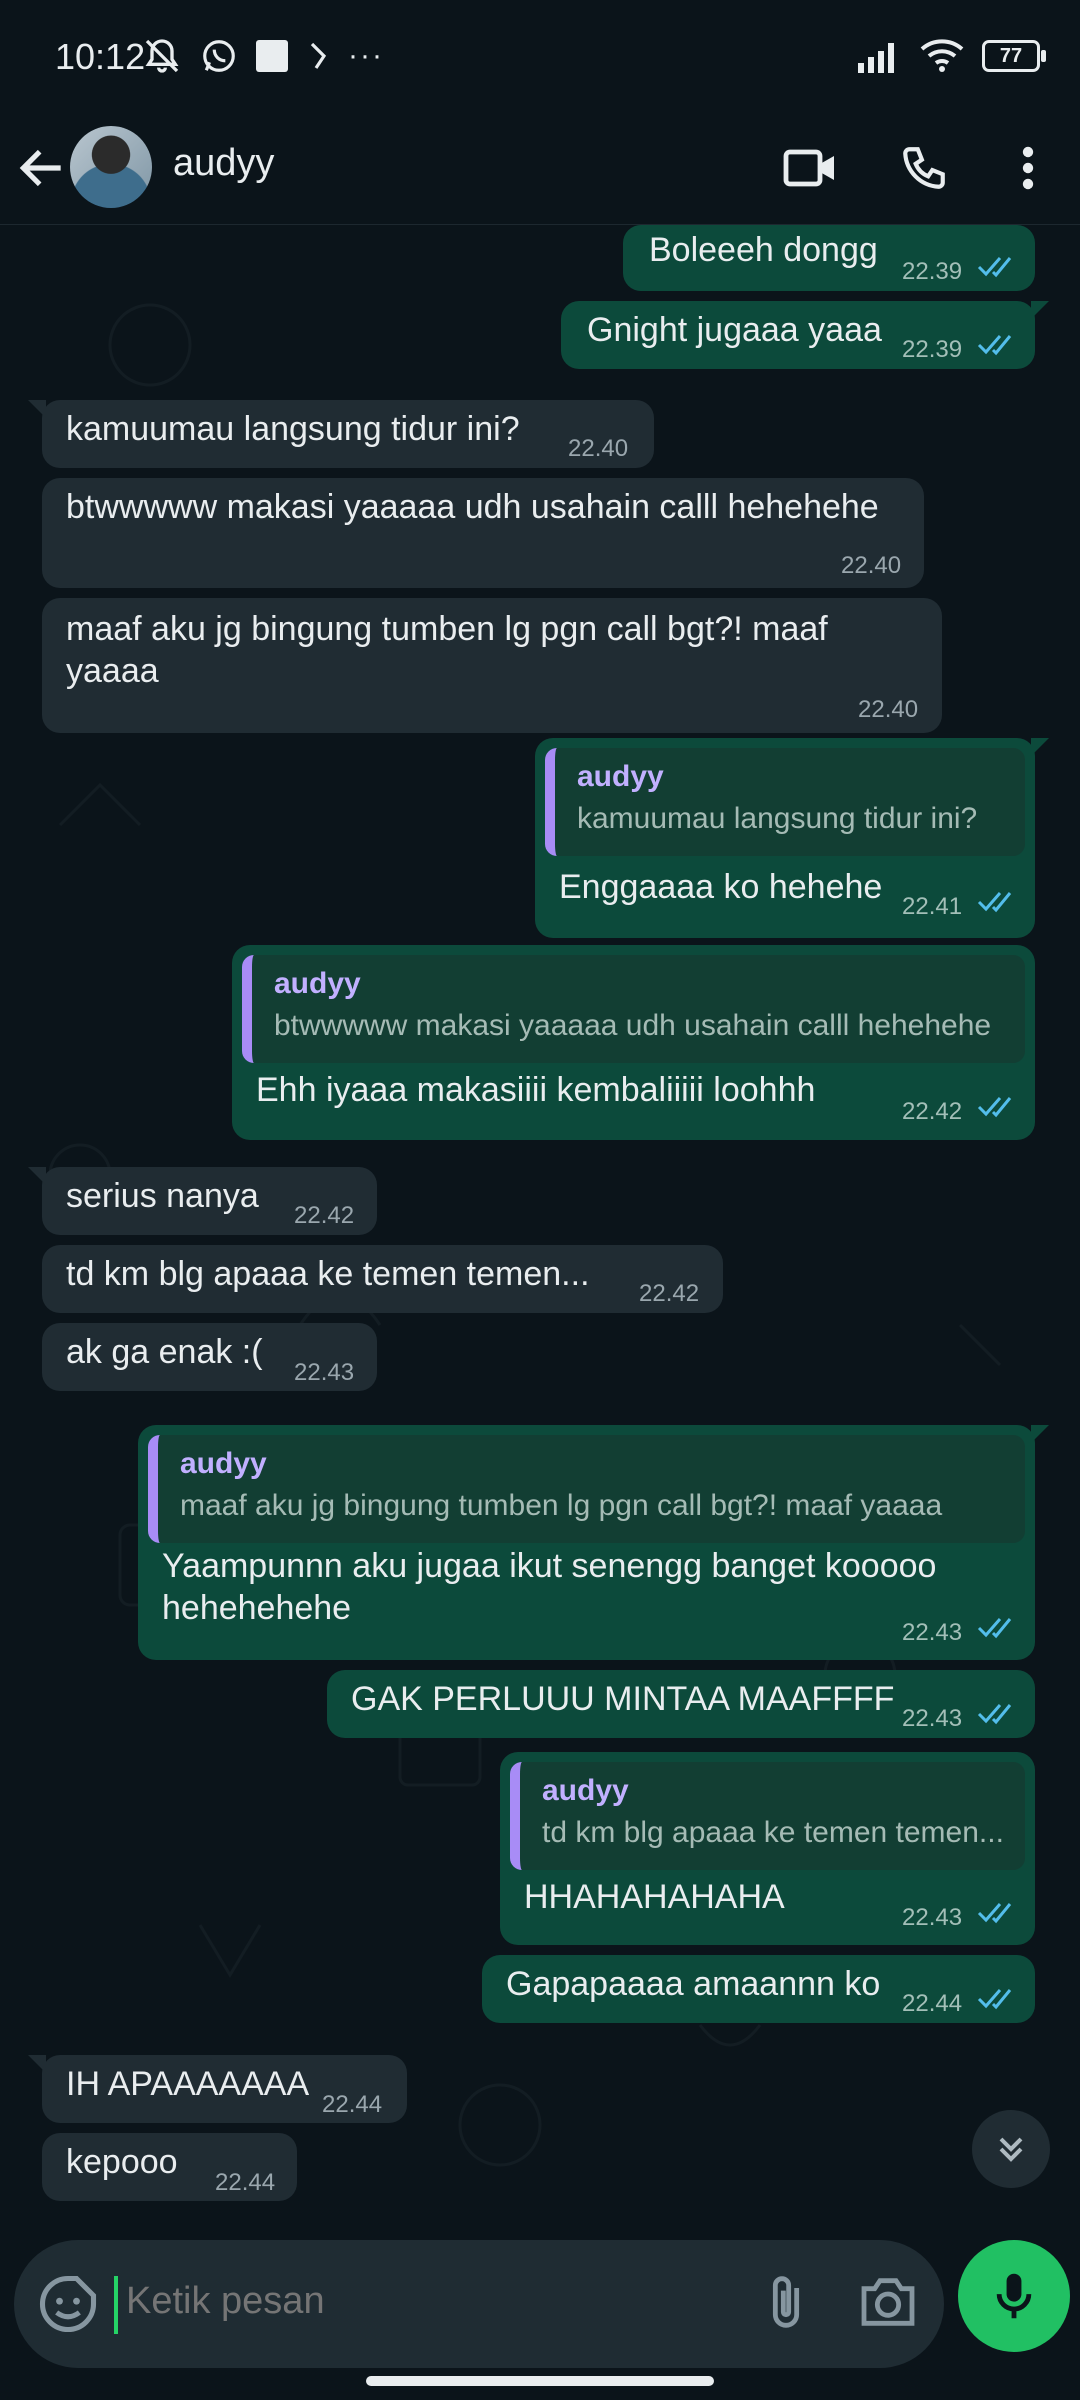  What do you see at coordinates (111, 167) in the screenshot?
I see `avatar` at bounding box center [111, 167].